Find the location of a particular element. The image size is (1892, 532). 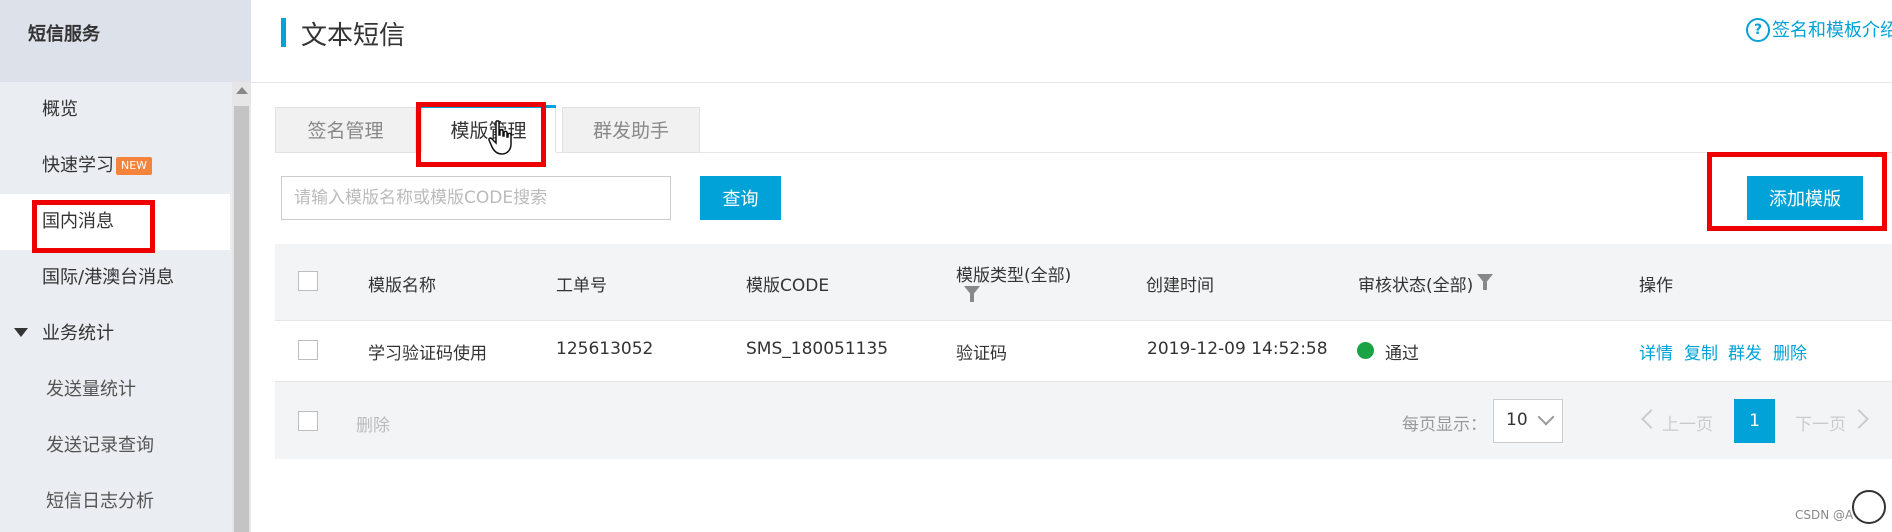

header is located at coordinates (1071, 41).